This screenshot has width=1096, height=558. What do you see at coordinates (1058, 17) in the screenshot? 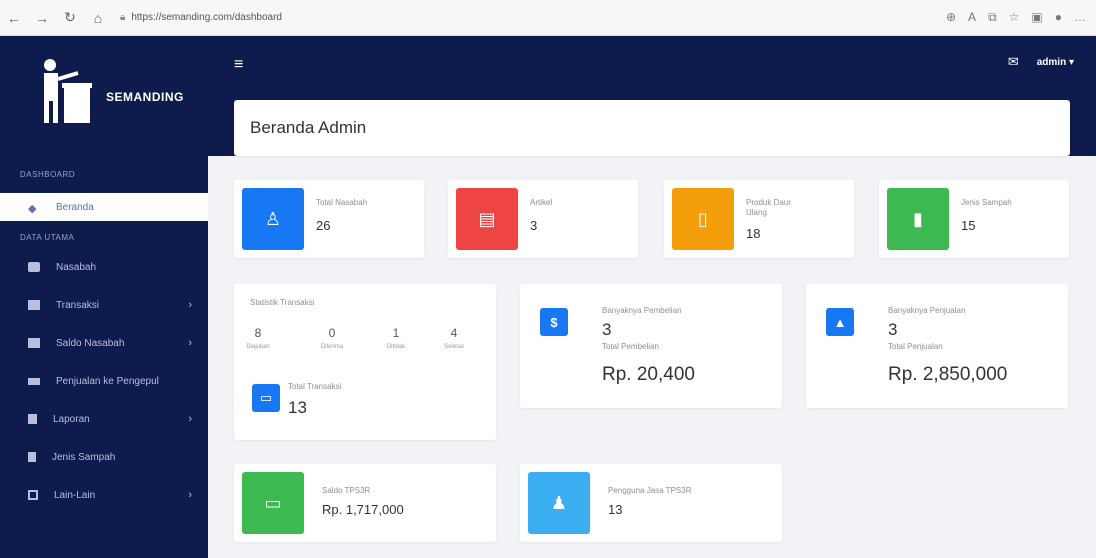
I see `profile-icon: ●` at bounding box center [1058, 17].